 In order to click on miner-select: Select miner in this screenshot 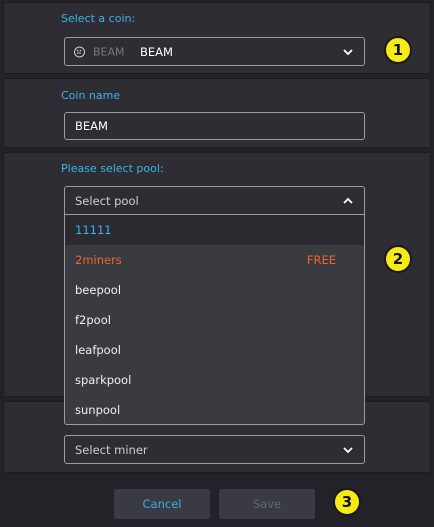, I will do `click(214, 449)`.